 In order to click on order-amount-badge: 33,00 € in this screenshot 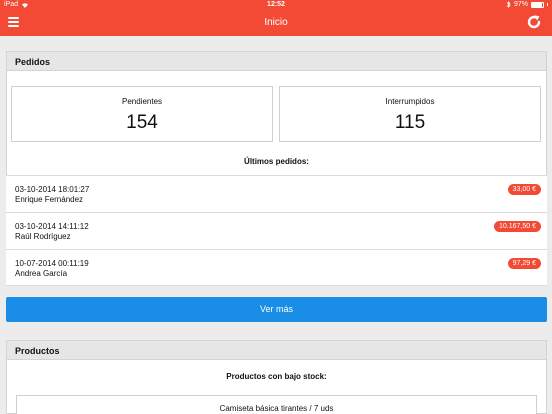, I will do `click(524, 189)`.